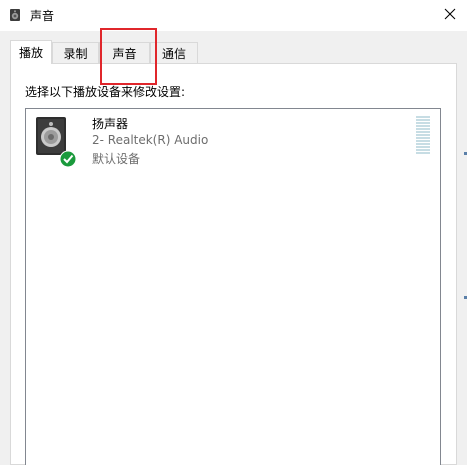 Image resolution: width=467 pixels, height=465 pixels. I want to click on tab-recording: 录制, so click(75, 53).